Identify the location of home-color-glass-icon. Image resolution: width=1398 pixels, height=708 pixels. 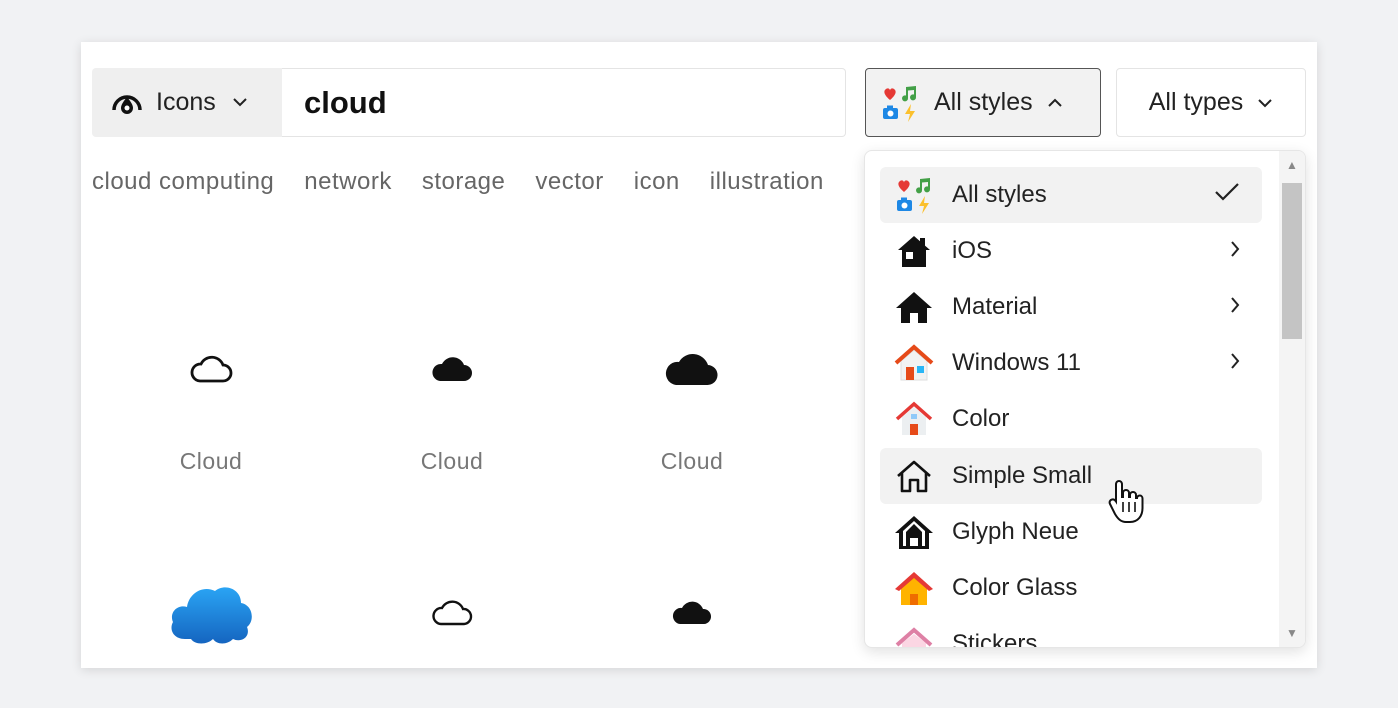
(914, 588).